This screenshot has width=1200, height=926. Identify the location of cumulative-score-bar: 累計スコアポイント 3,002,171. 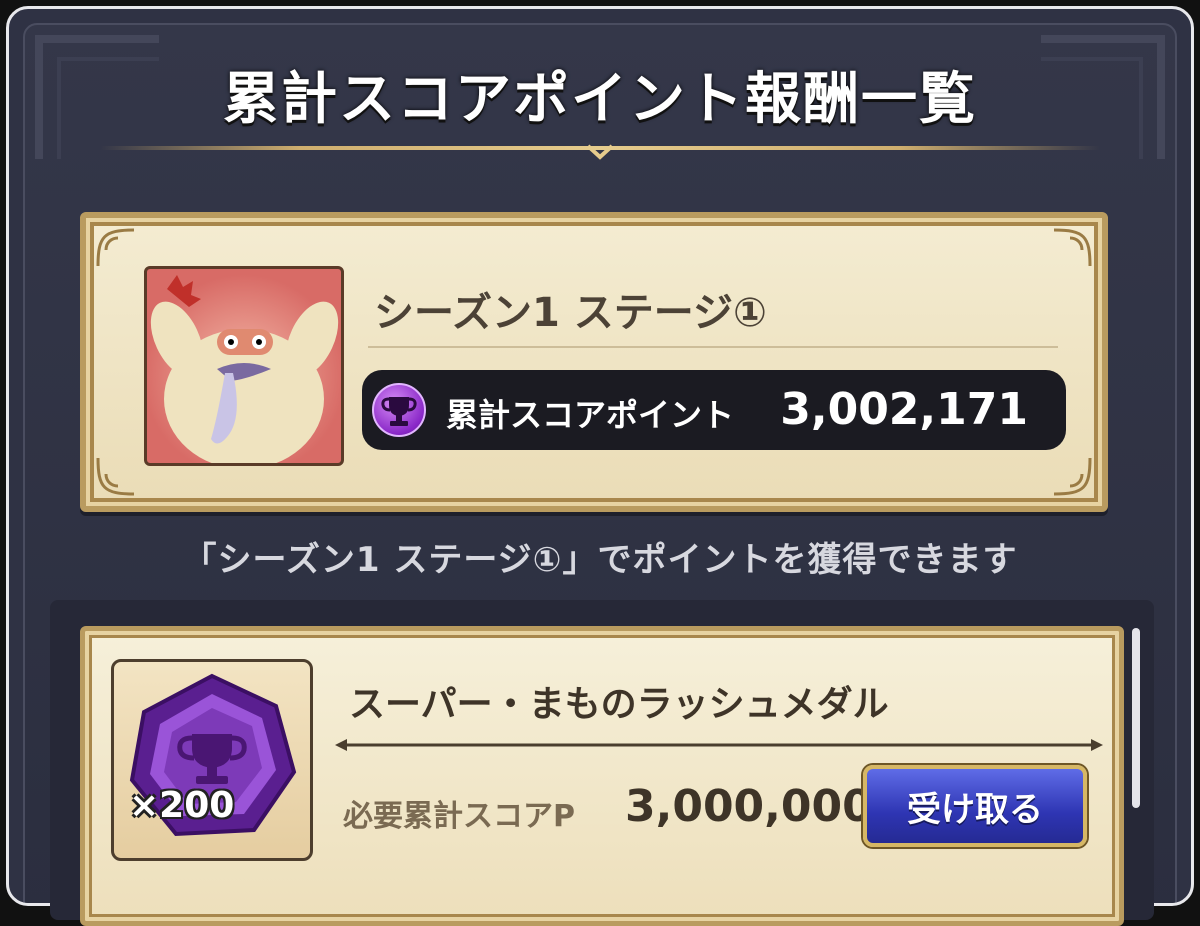
(714, 410).